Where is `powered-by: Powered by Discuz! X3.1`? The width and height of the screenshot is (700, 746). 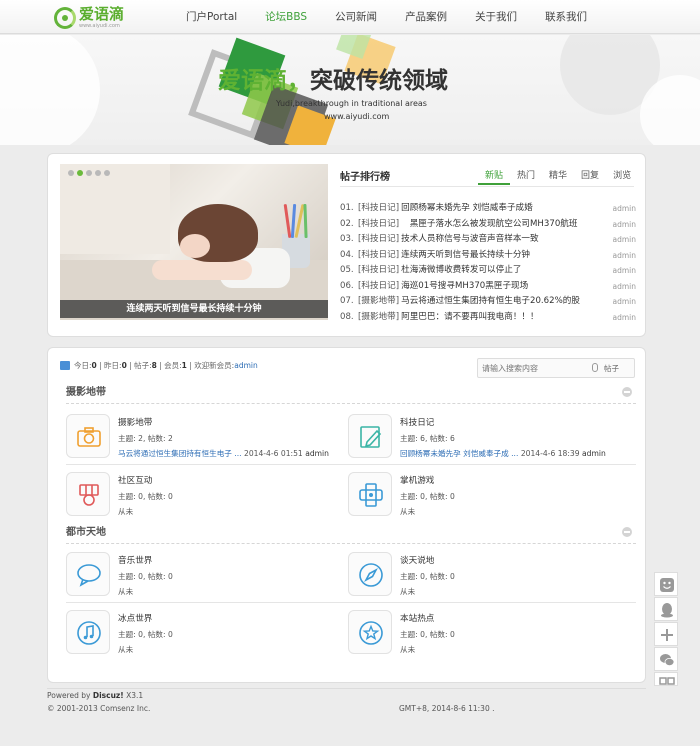 powered-by: Powered by Discuz! X3.1 is located at coordinates (95, 695).